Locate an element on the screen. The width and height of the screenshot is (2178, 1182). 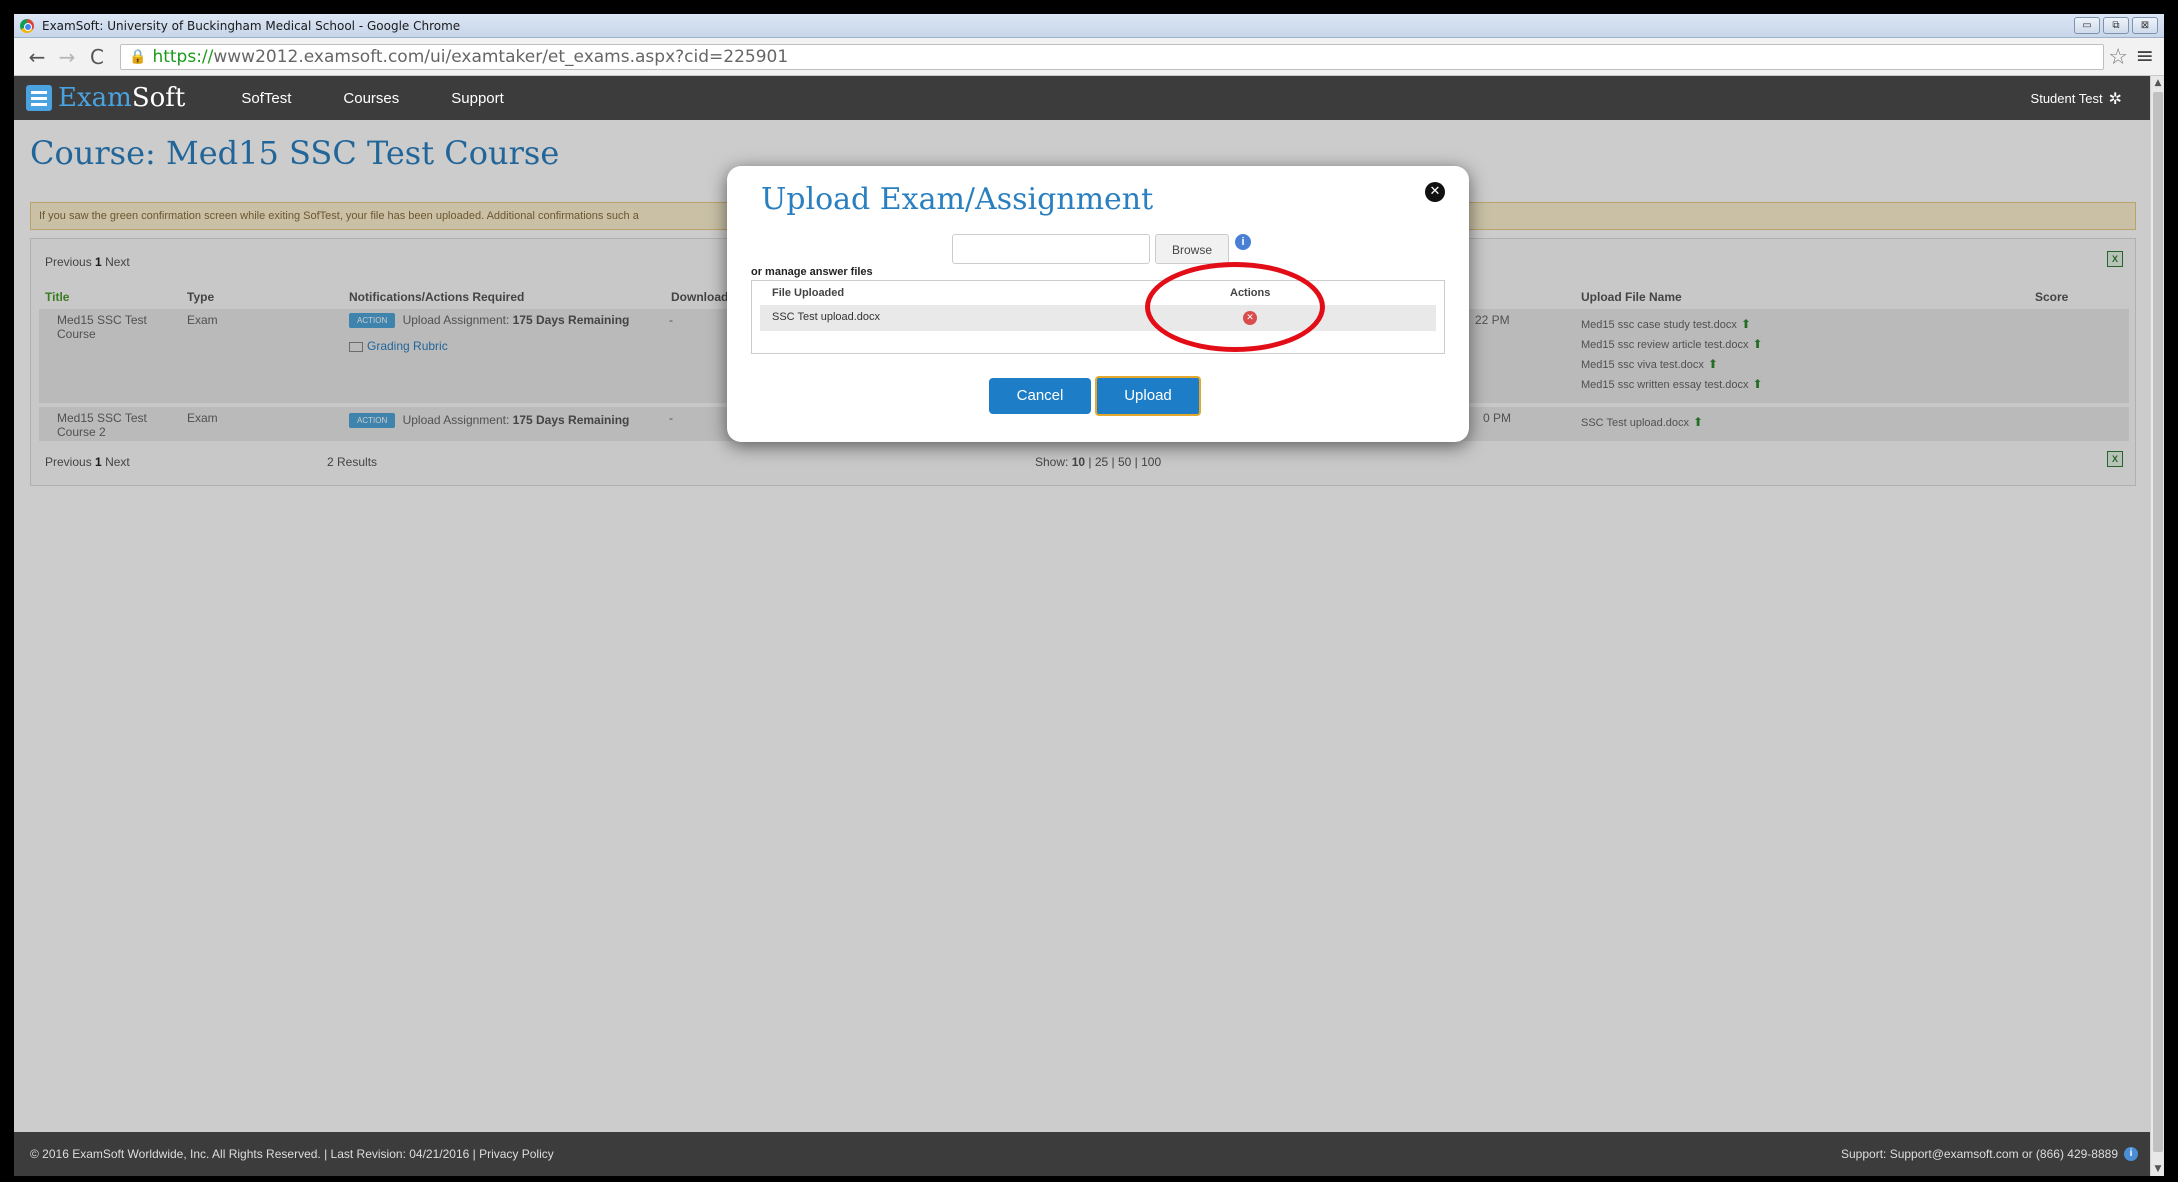
minimize-icon: ▭ is located at coordinates (2087, 25).